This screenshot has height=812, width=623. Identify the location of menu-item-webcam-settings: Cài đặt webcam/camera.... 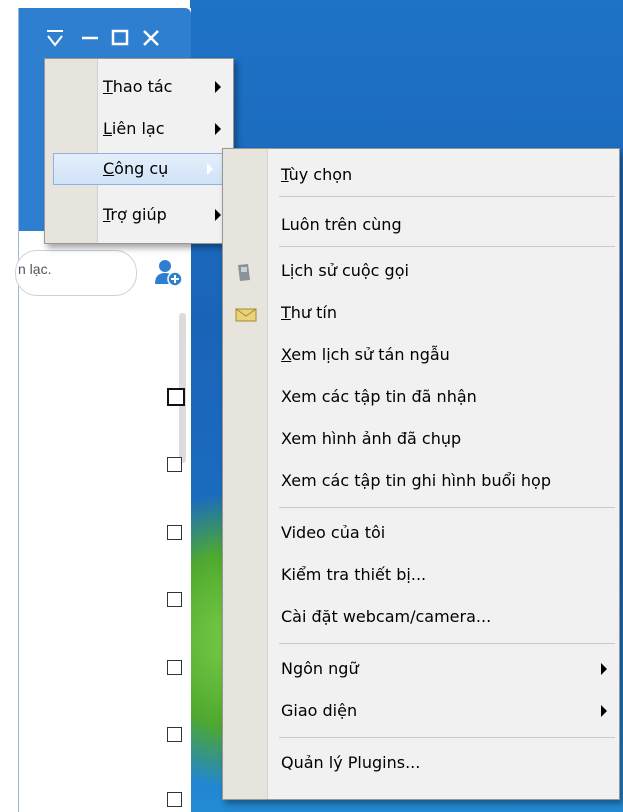
(421, 617).